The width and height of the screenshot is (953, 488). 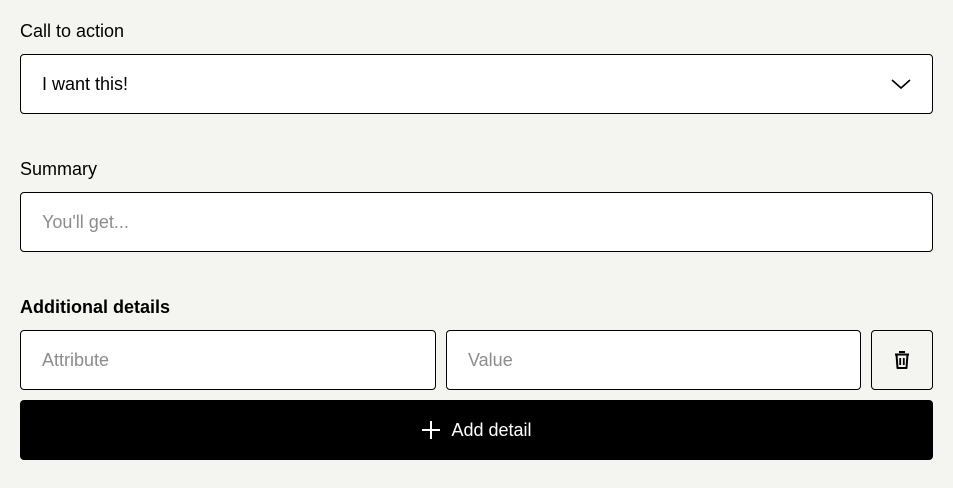 What do you see at coordinates (490, 359) in the screenshot?
I see `value-placeholder: Value` at bounding box center [490, 359].